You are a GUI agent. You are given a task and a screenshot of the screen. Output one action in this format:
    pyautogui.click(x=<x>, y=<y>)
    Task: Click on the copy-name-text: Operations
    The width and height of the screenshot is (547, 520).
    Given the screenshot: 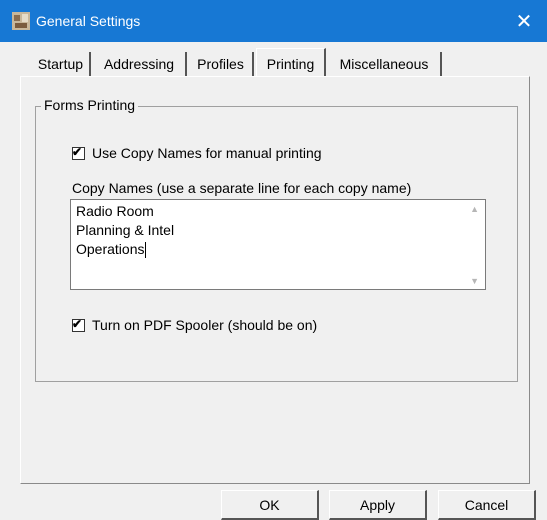 What is the action you would take?
    pyautogui.click(x=110, y=249)
    